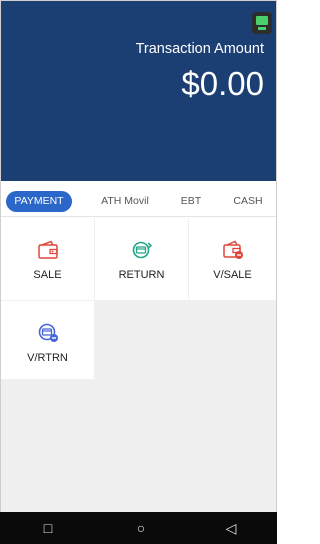 The image size is (320, 544). What do you see at coordinates (48, 528) in the screenshot?
I see `overview-square-icon: □` at bounding box center [48, 528].